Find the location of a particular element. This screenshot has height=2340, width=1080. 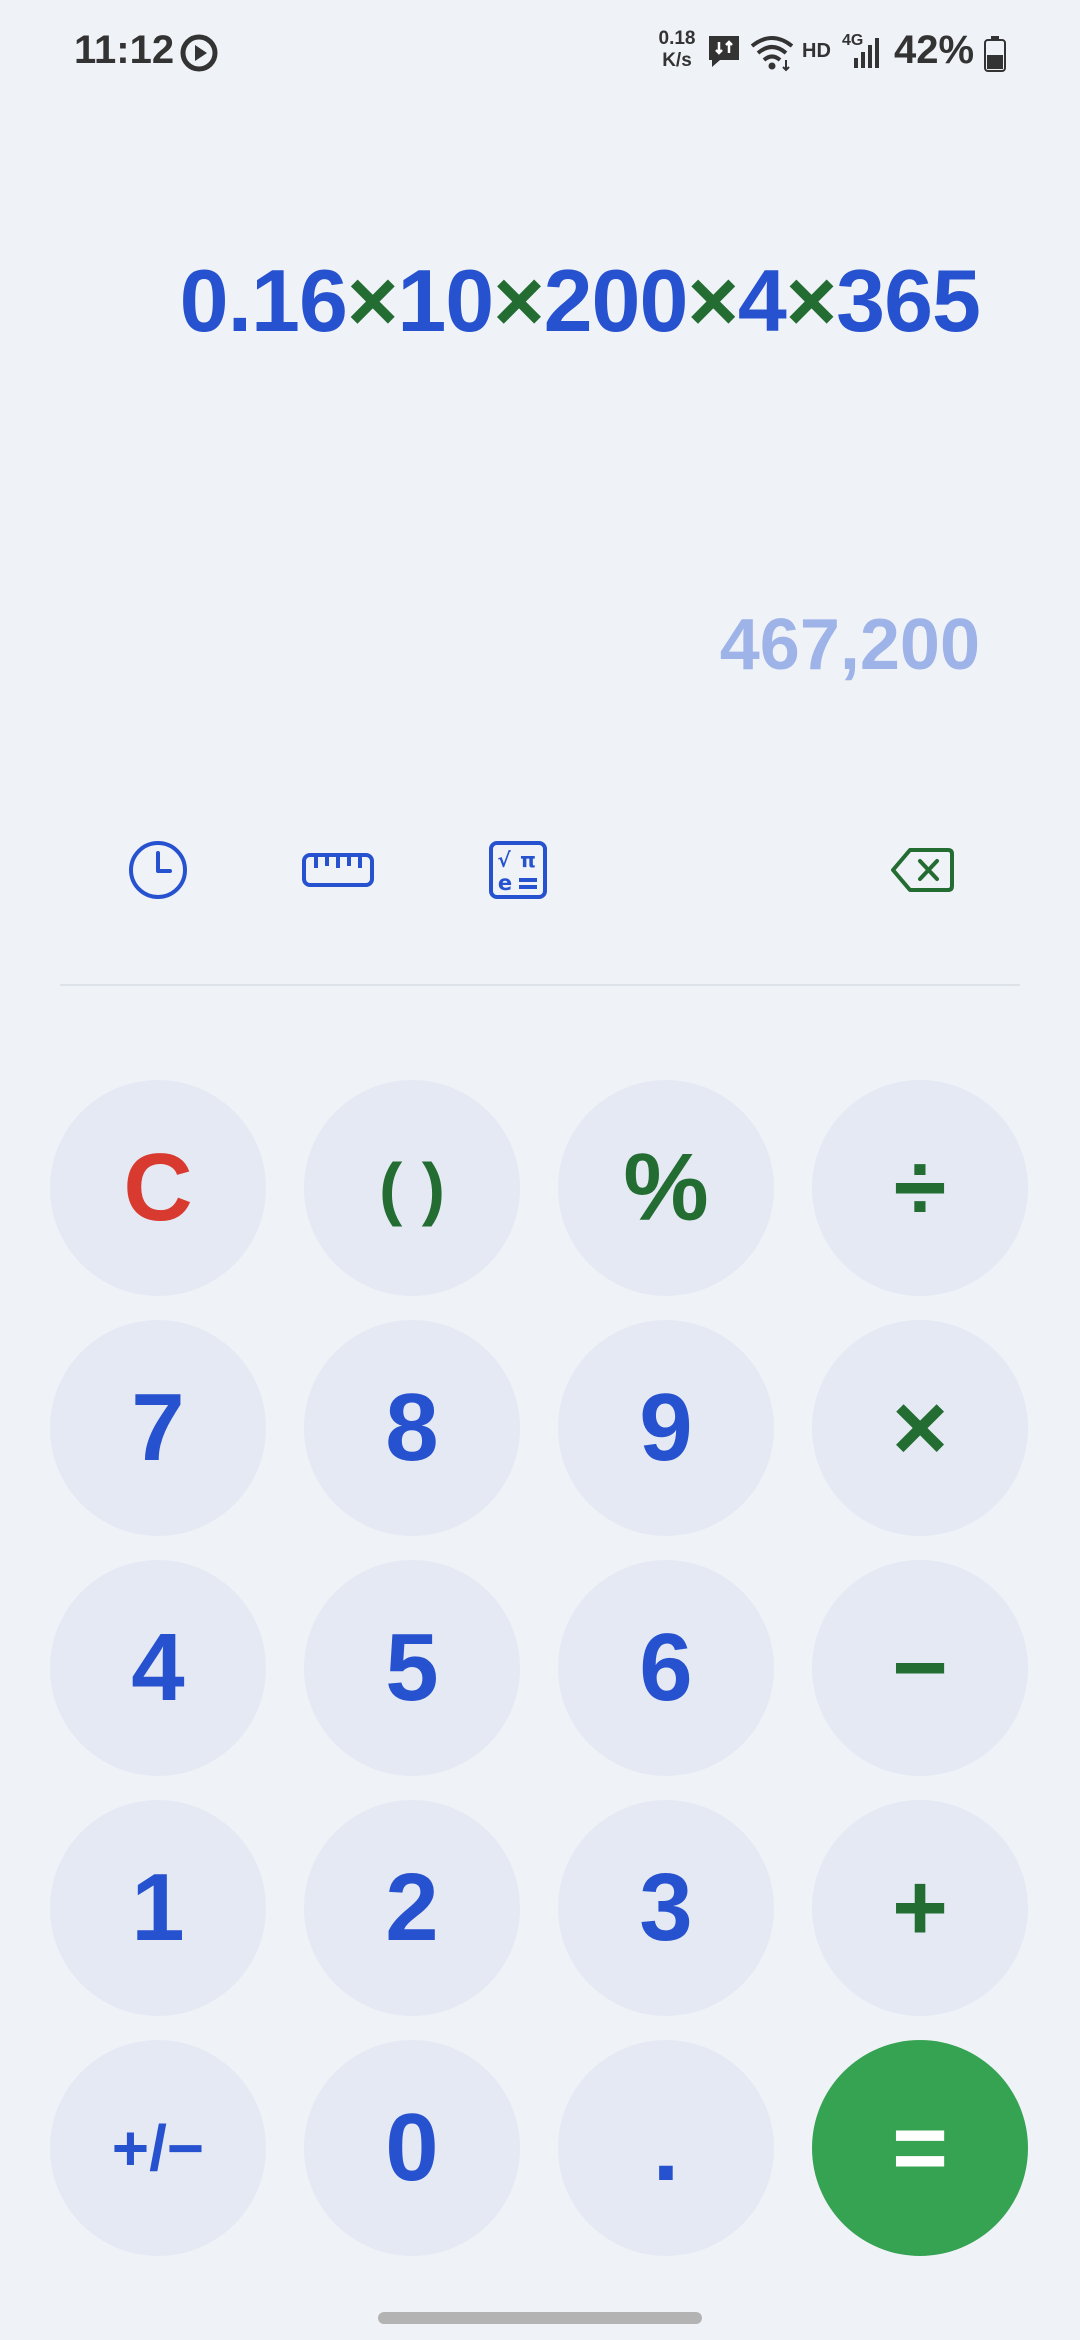

percent-button: % is located at coordinates (666, 1188).